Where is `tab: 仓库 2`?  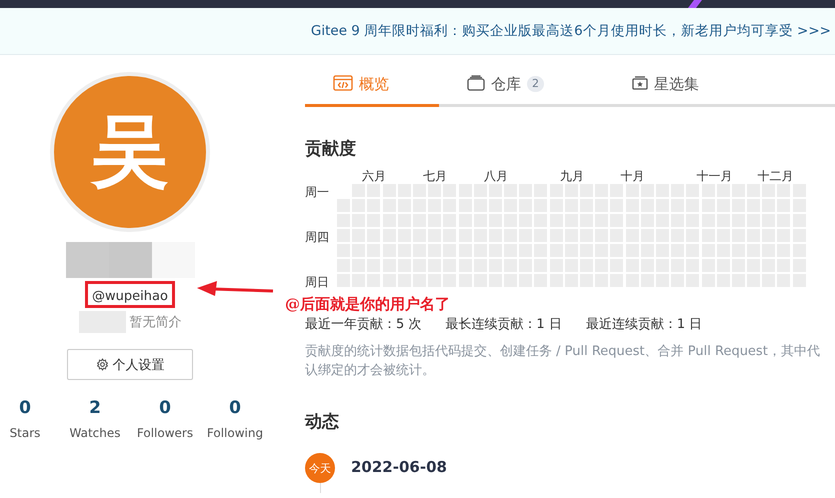
tab: 仓库 2 is located at coordinates (521, 91).